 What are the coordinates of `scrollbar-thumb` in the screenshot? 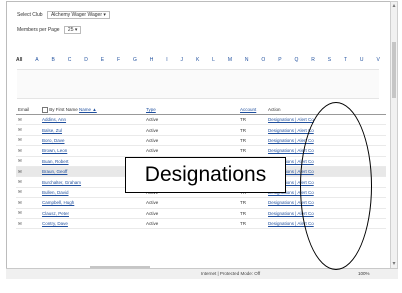 It's located at (394, 70).